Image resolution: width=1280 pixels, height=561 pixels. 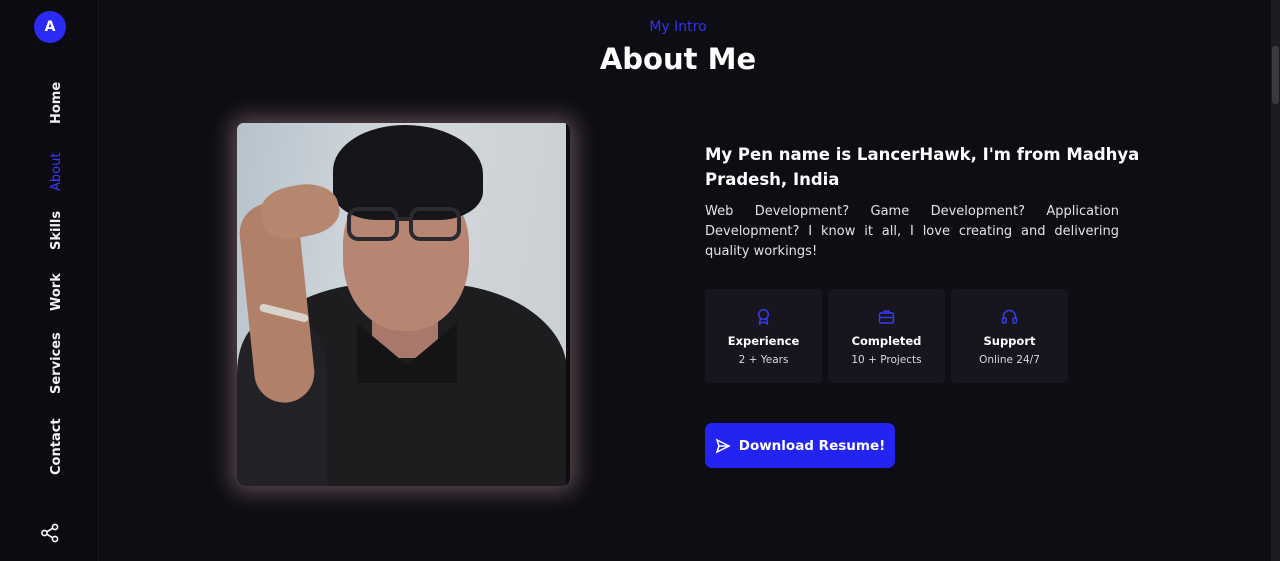 What do you see at coordinates (56, 292) in the screenshot?
I see `nav-work: Work` at bounding box center [56, 292].